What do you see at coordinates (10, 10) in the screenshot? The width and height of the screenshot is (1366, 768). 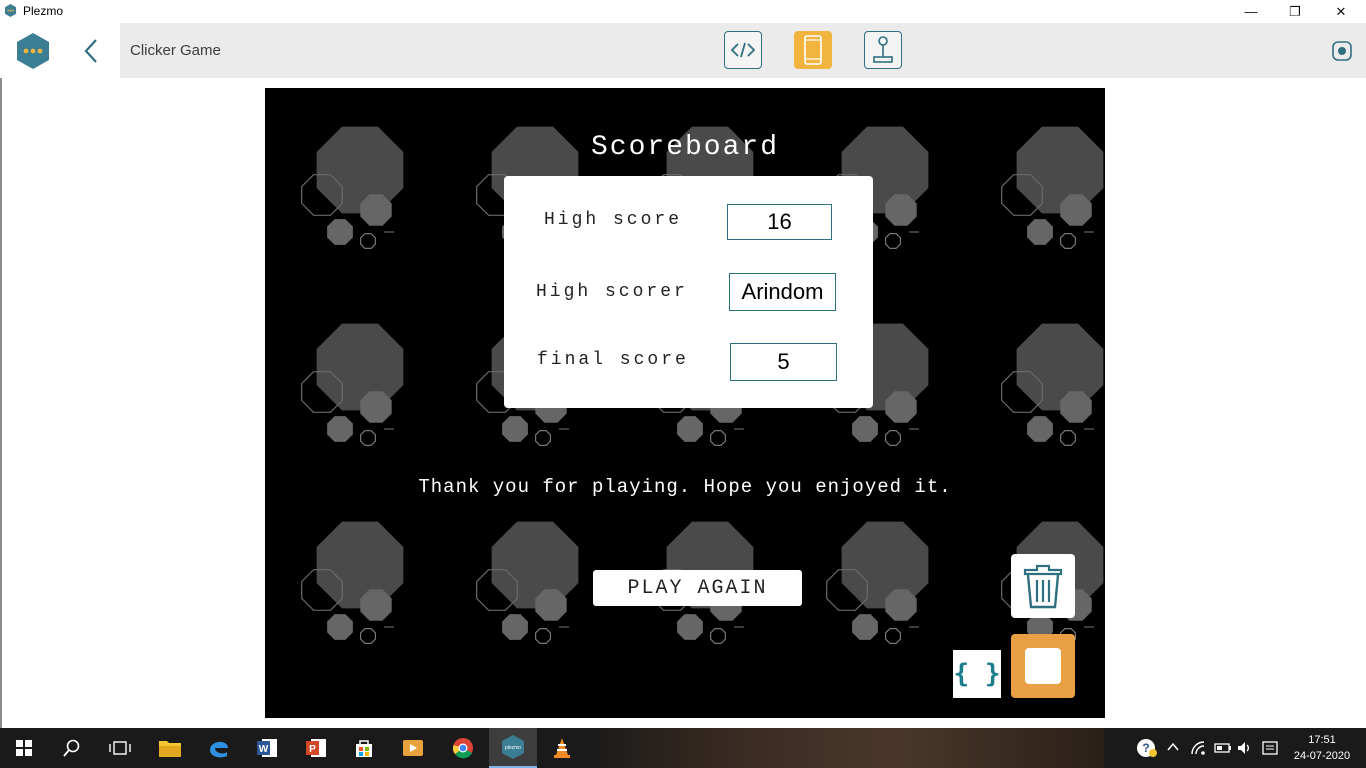 I see `plezmo-logo-icon` at bounding box center [10, 10].